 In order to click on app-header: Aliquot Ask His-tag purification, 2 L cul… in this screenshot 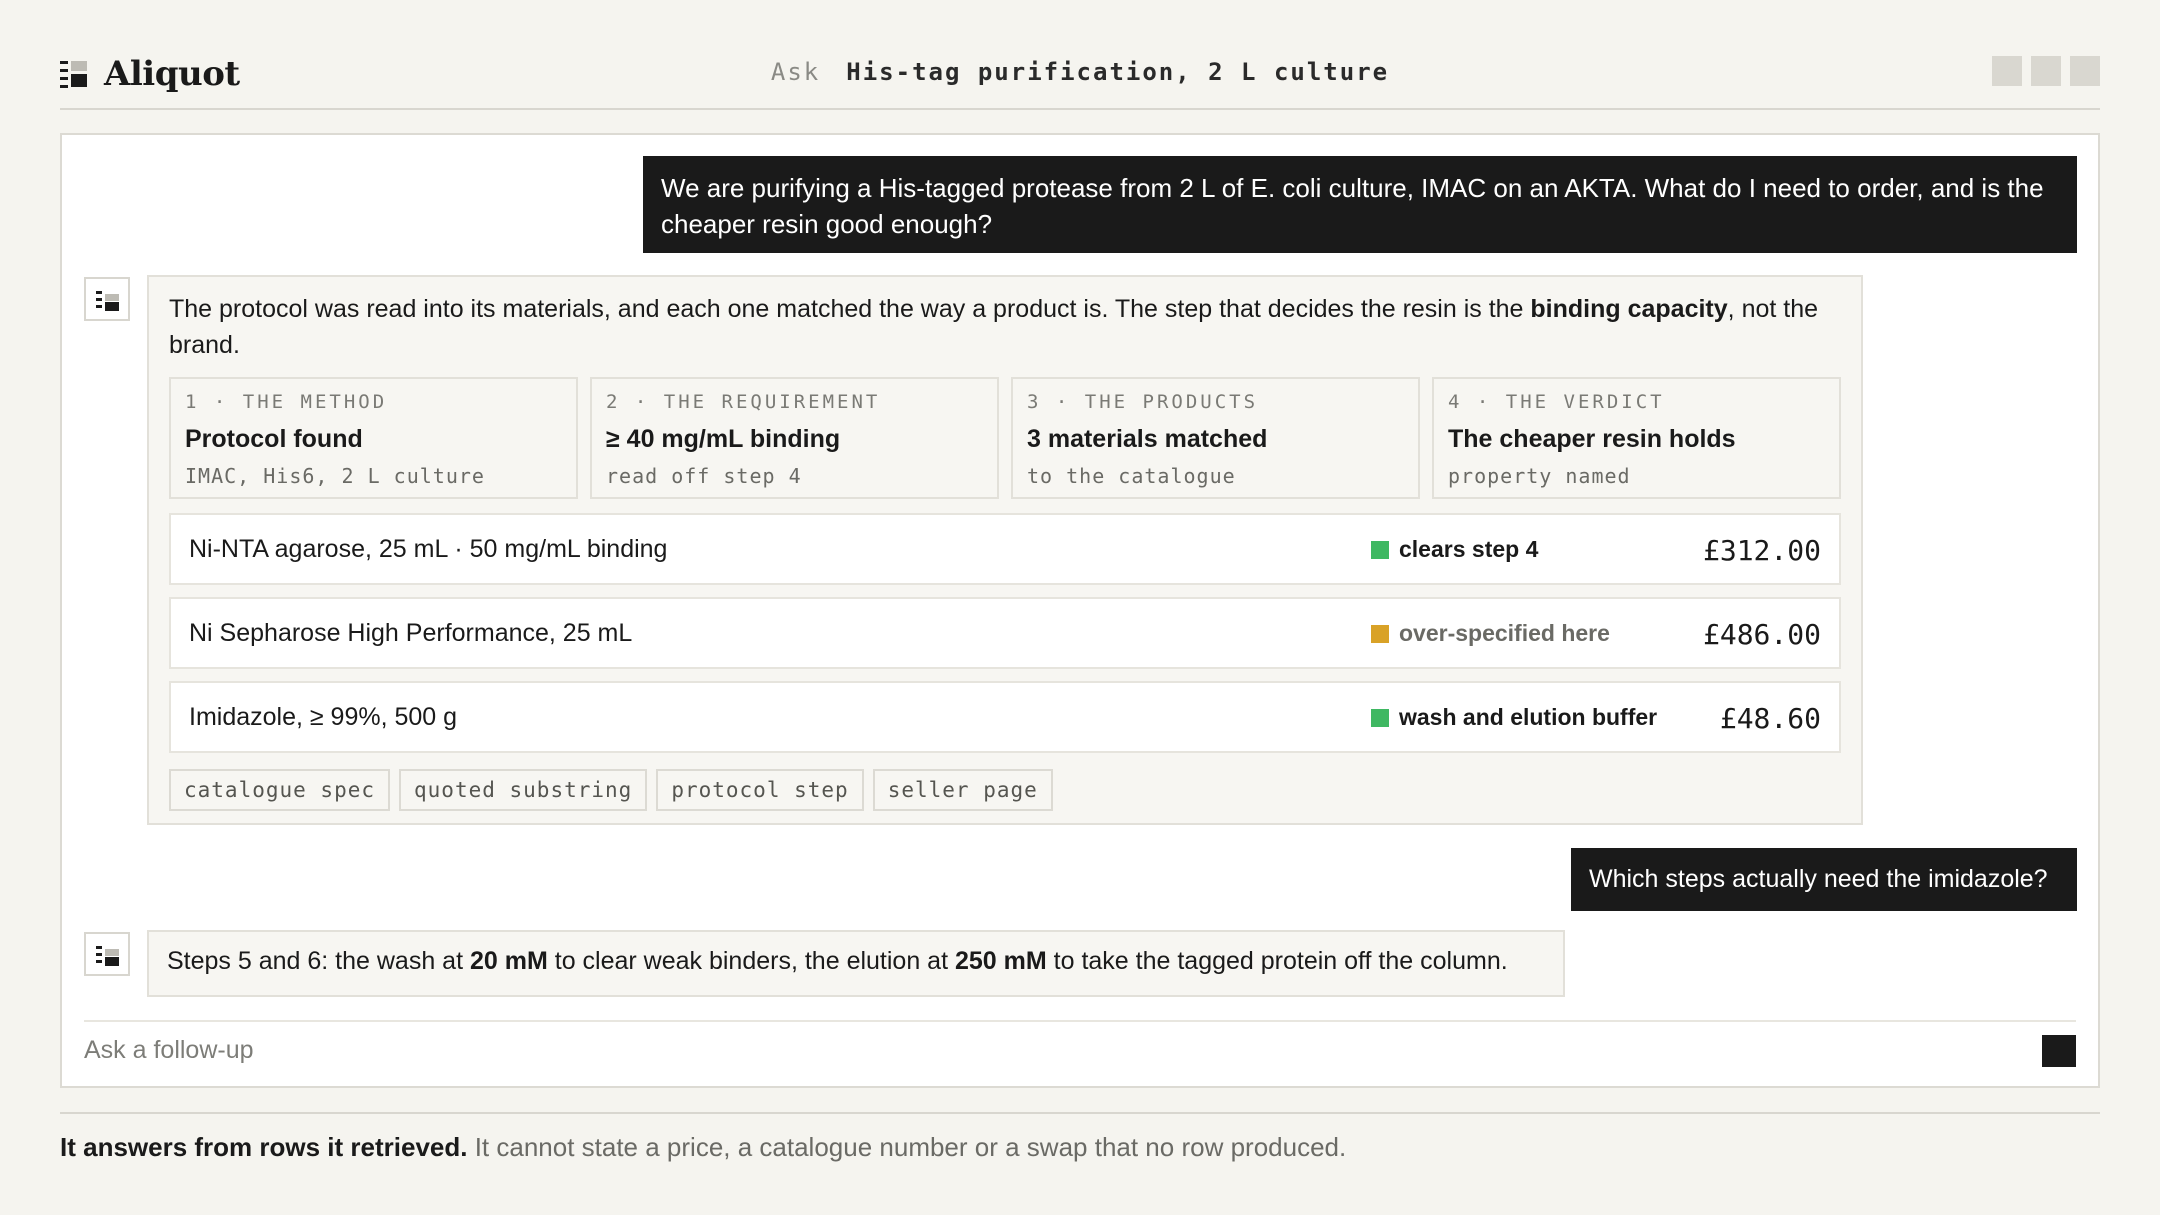, I will do `click(1080, 78)`.